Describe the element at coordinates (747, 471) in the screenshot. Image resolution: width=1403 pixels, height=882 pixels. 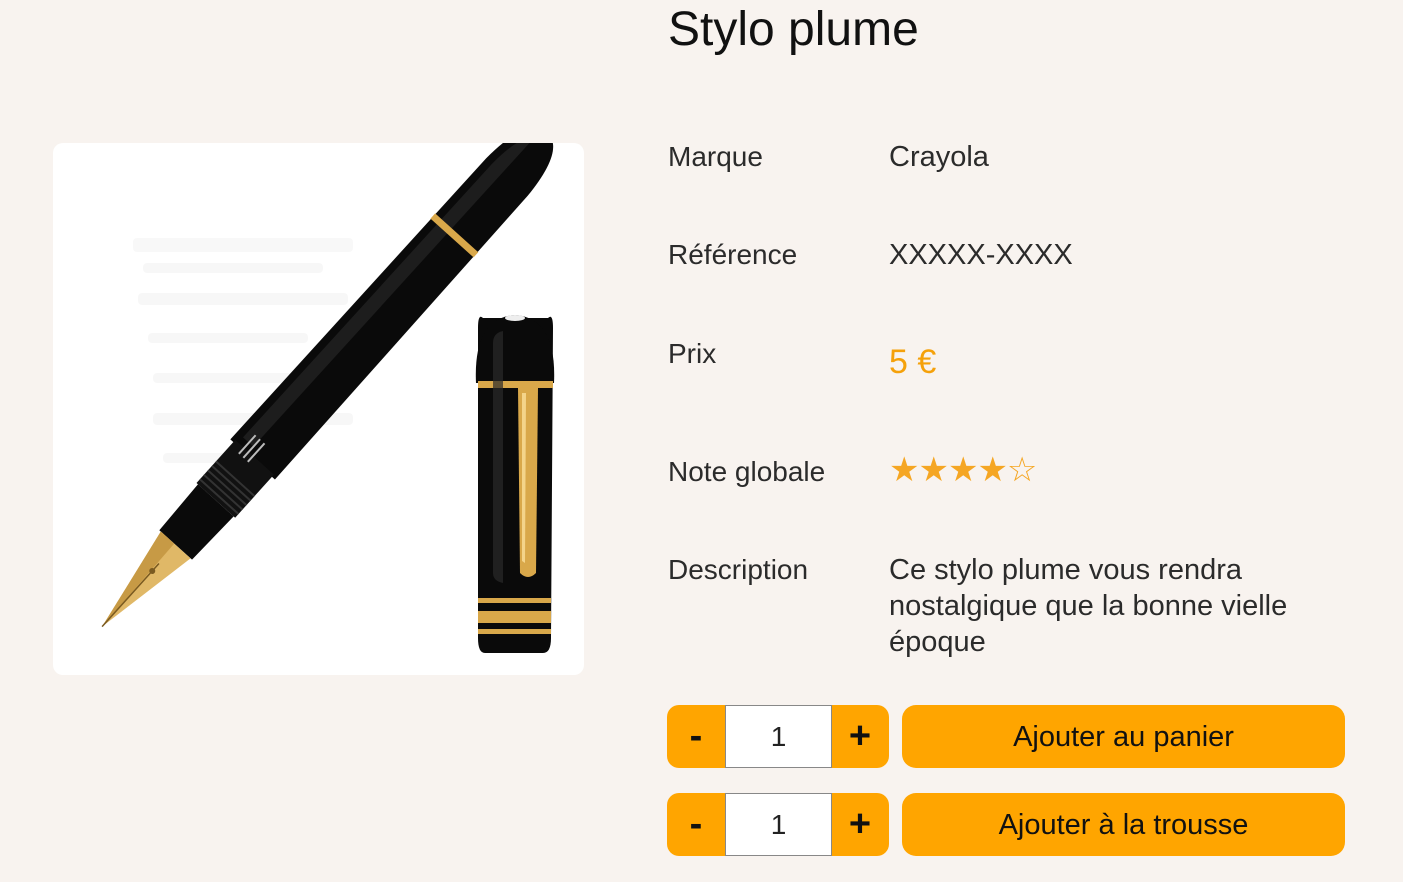
I see `rating-label: Note globale` at that location.